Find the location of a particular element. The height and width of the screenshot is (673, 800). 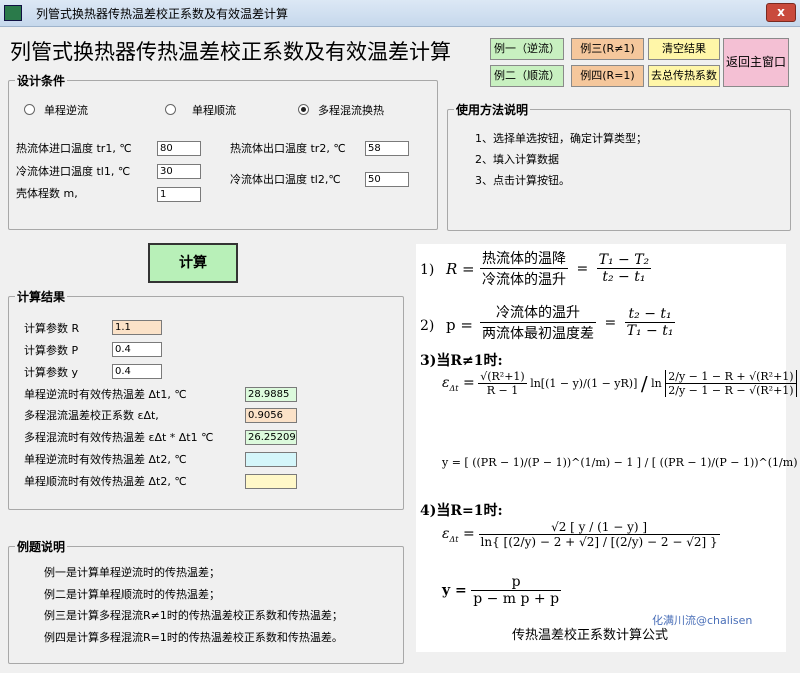

formula-r-numerator-symbolic: T₁ − T₂ is located at coordinates (624, 260).